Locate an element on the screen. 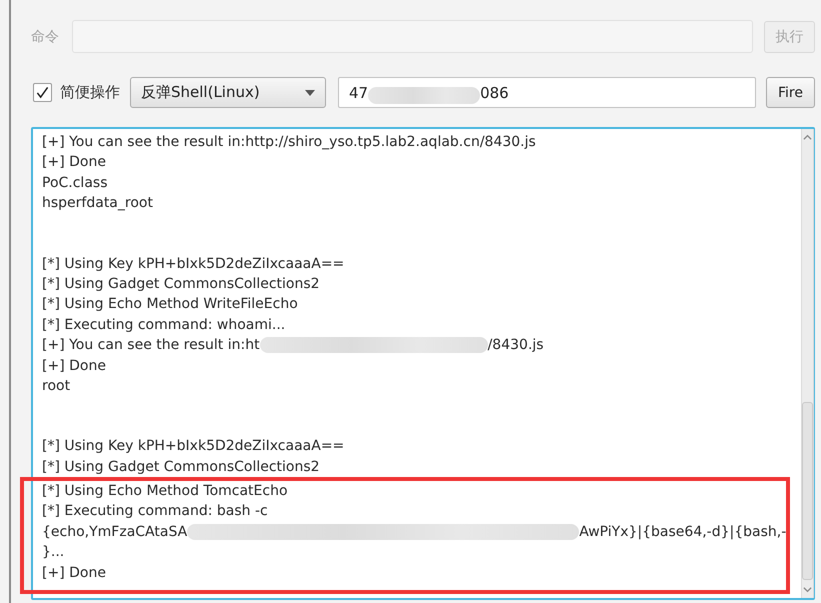 The width and height of the screenshot is (821, 603). scroll-thumb is located at coordinates (808, 491).